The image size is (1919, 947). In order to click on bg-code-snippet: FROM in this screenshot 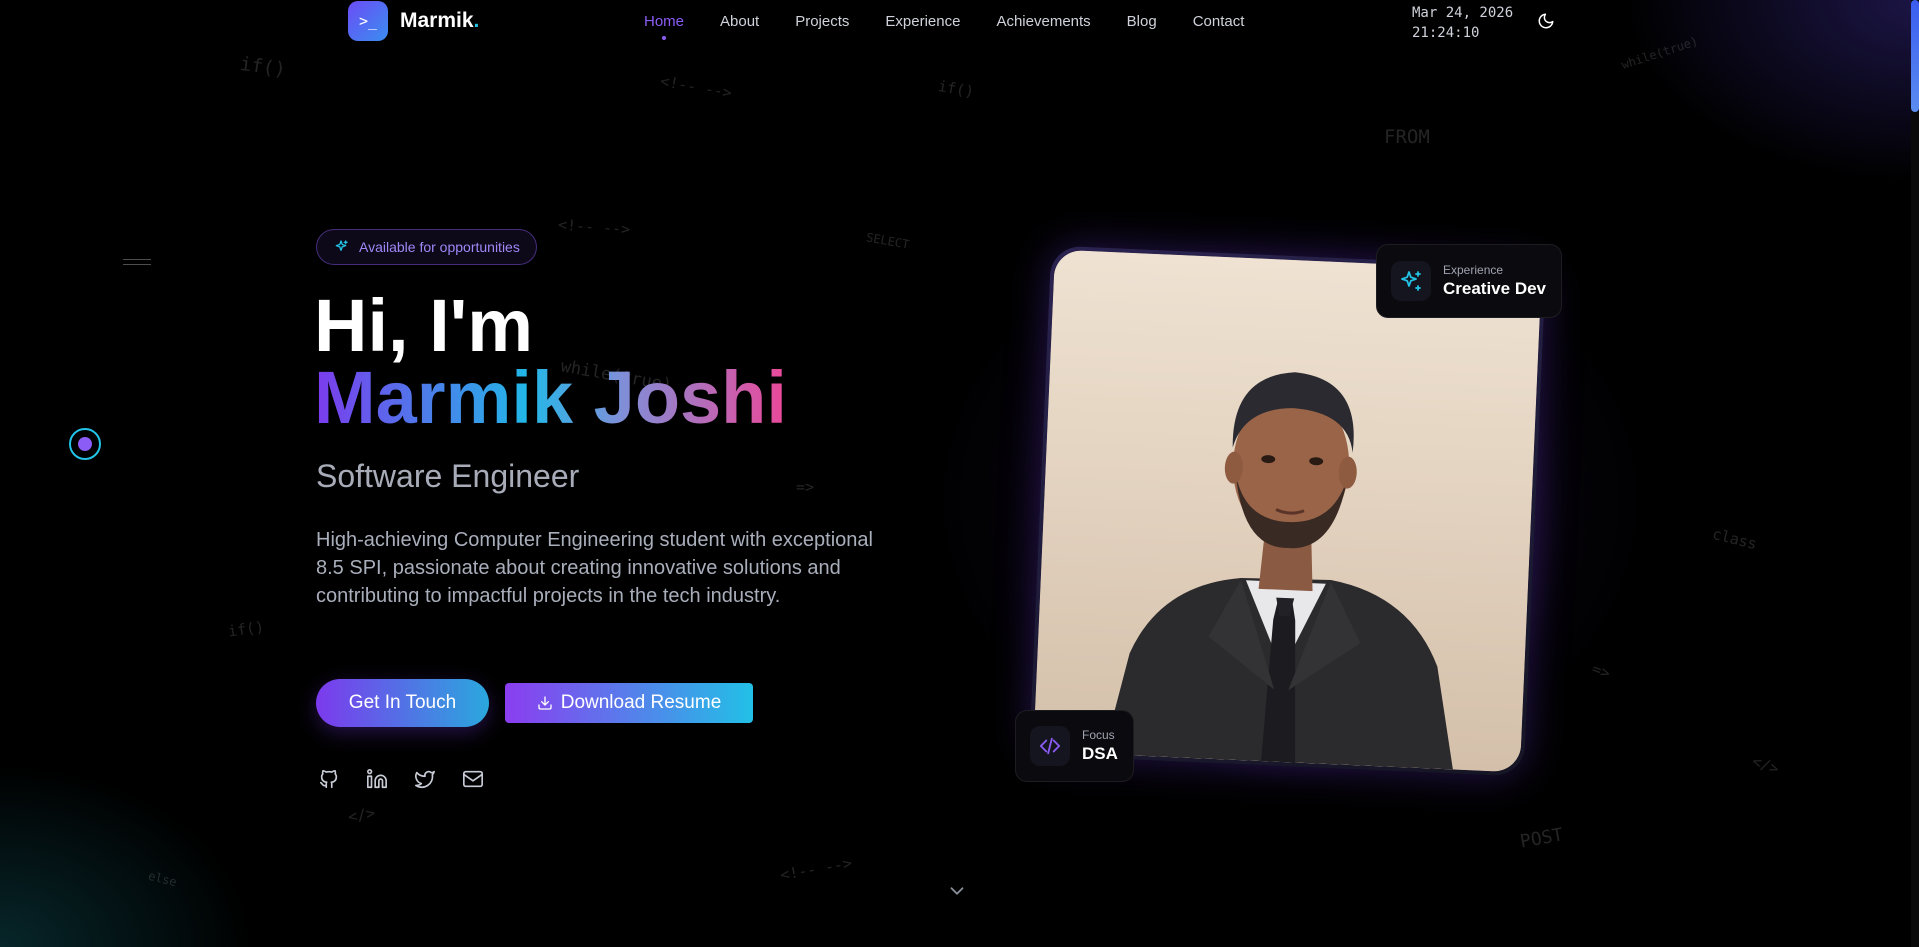, I will do `click(1407, 137)`.